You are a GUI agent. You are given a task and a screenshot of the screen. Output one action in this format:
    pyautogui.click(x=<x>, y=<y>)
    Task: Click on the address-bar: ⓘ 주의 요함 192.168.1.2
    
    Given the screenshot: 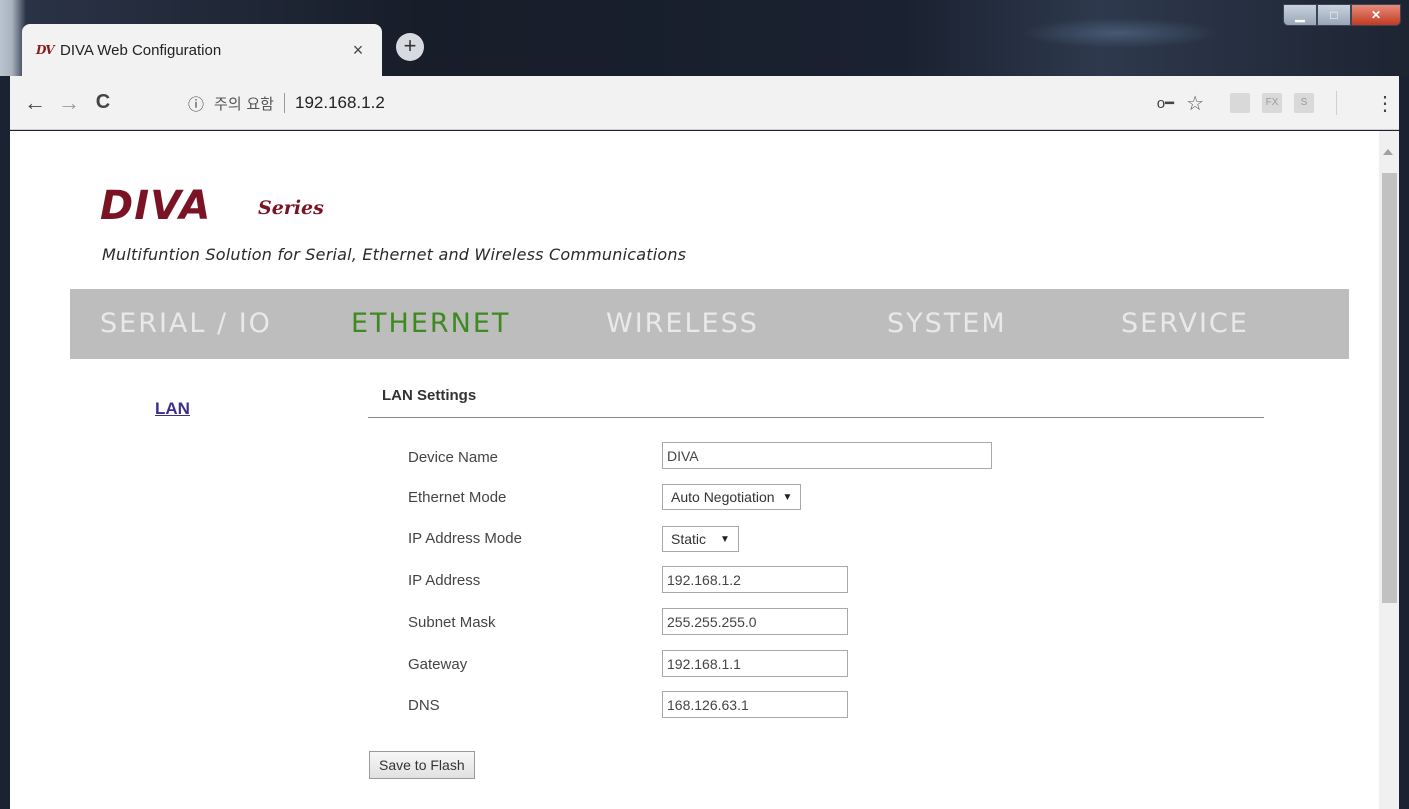 What is the action you would take?
    pyautogui.click(x=731, y=103)
    